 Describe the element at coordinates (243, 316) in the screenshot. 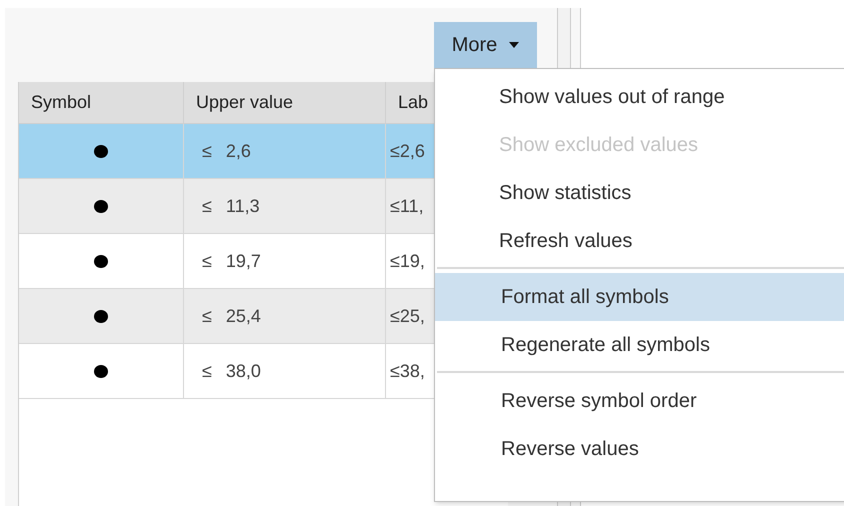

I see `upper-value: 25,4` at that location.